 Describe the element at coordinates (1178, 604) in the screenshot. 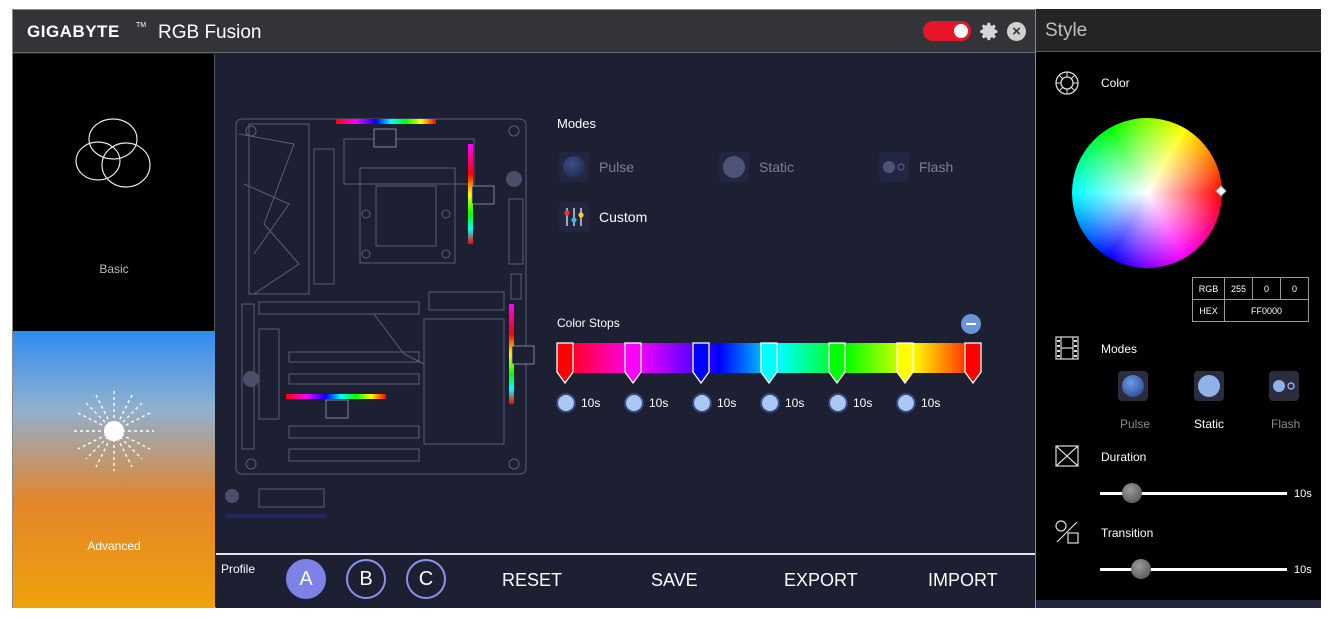

I see `style-footer` at that location.